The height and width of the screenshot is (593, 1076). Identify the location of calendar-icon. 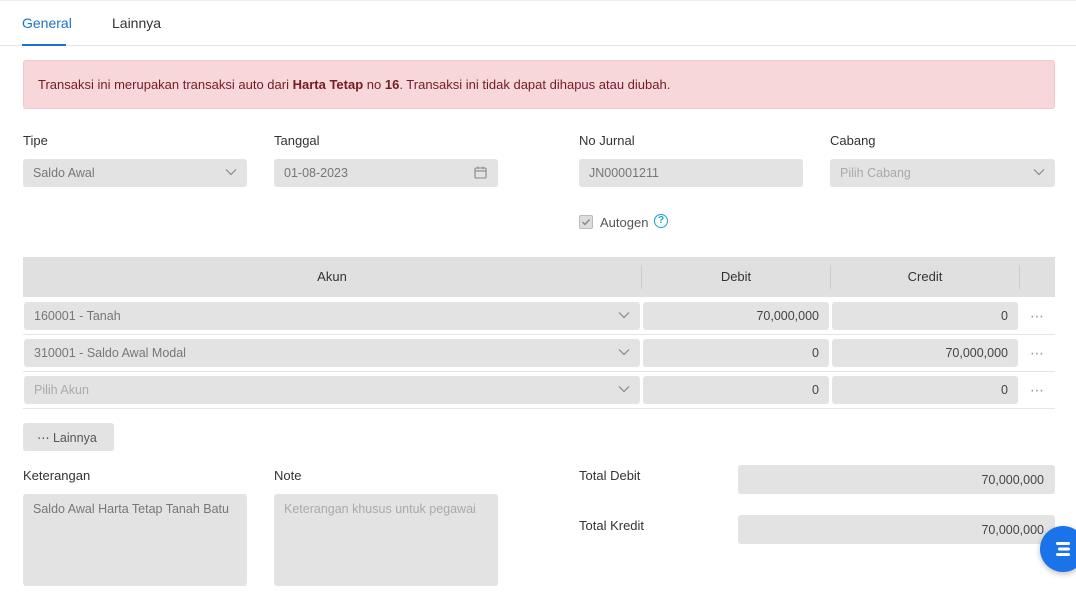
(480, 172).